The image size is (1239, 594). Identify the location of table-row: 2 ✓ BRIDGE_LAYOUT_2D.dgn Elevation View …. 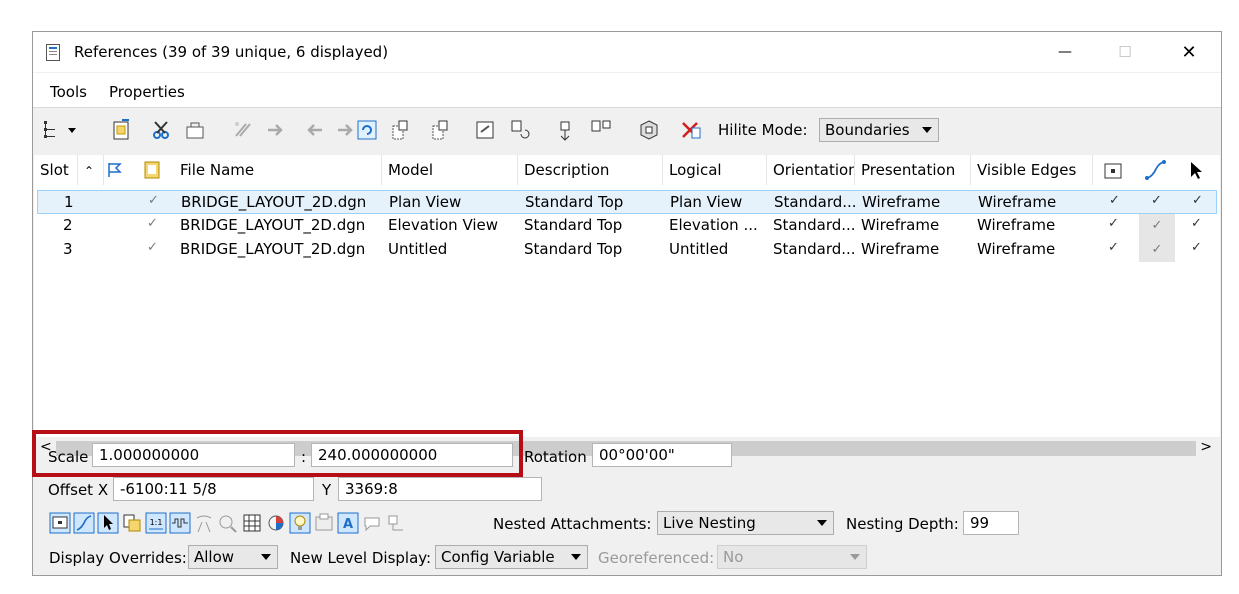
(627, 226).